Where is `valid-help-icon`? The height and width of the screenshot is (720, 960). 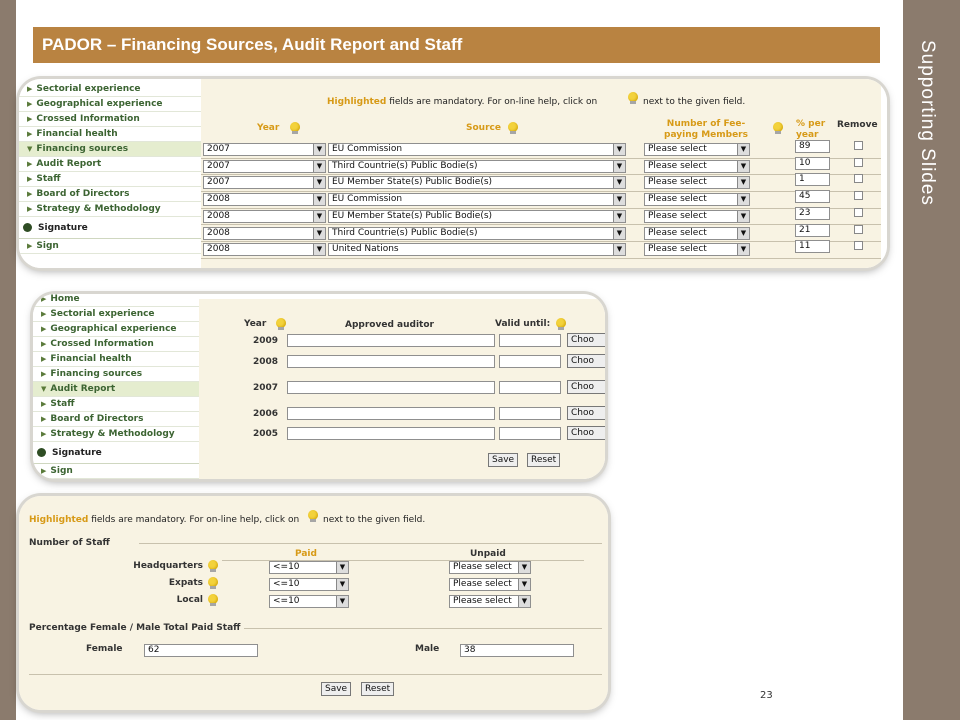 valid-help-icon is located at coordinates (561, 324).